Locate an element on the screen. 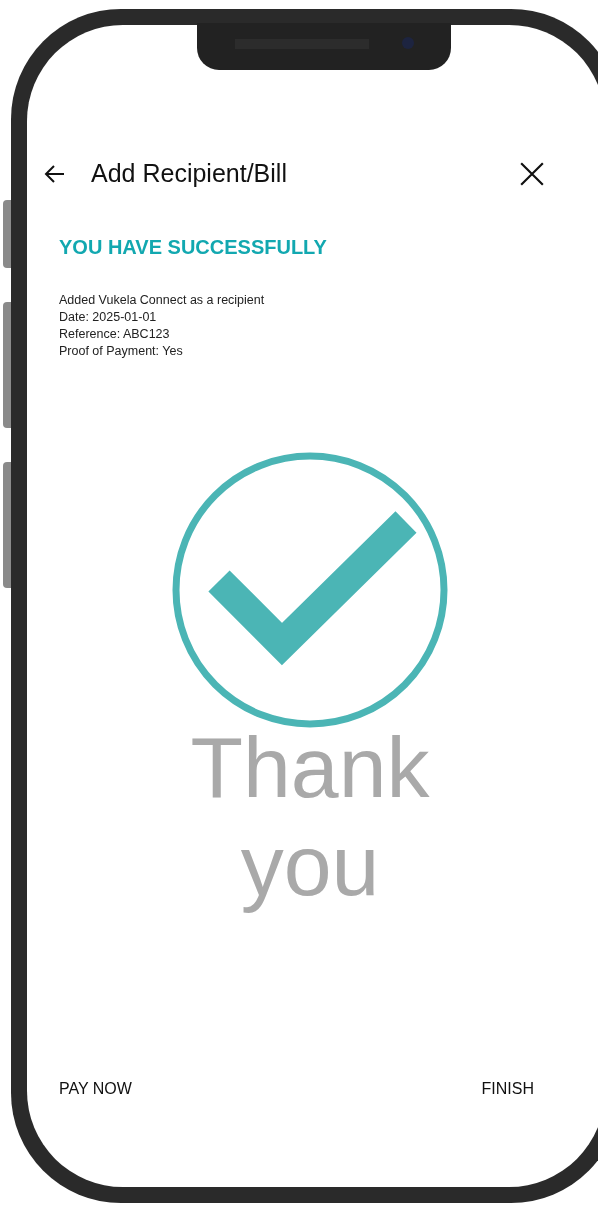 This screenshot has width=598, height=1205. detail-line: Date: 2025-01-01 is located at coordinates (108, 317).